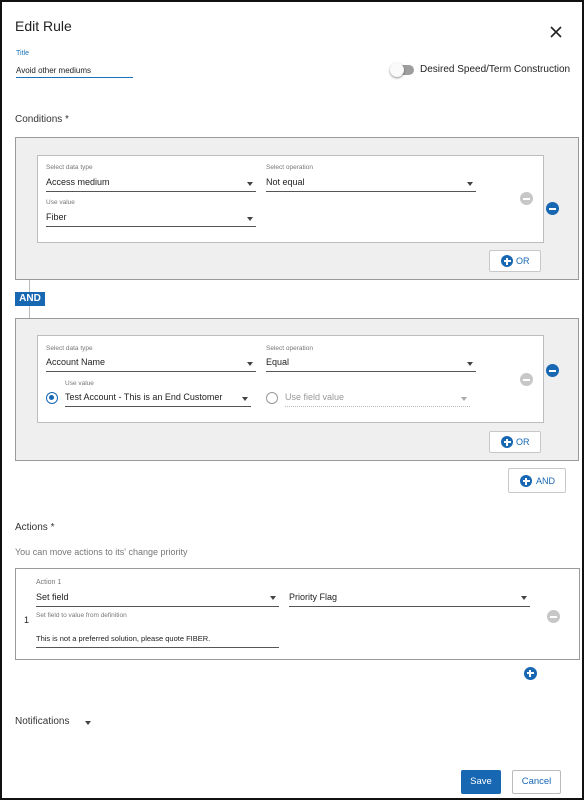  Describe the element at coordinates (49, 582) in the screenshot. I see `action-label: Action 1` at that location.